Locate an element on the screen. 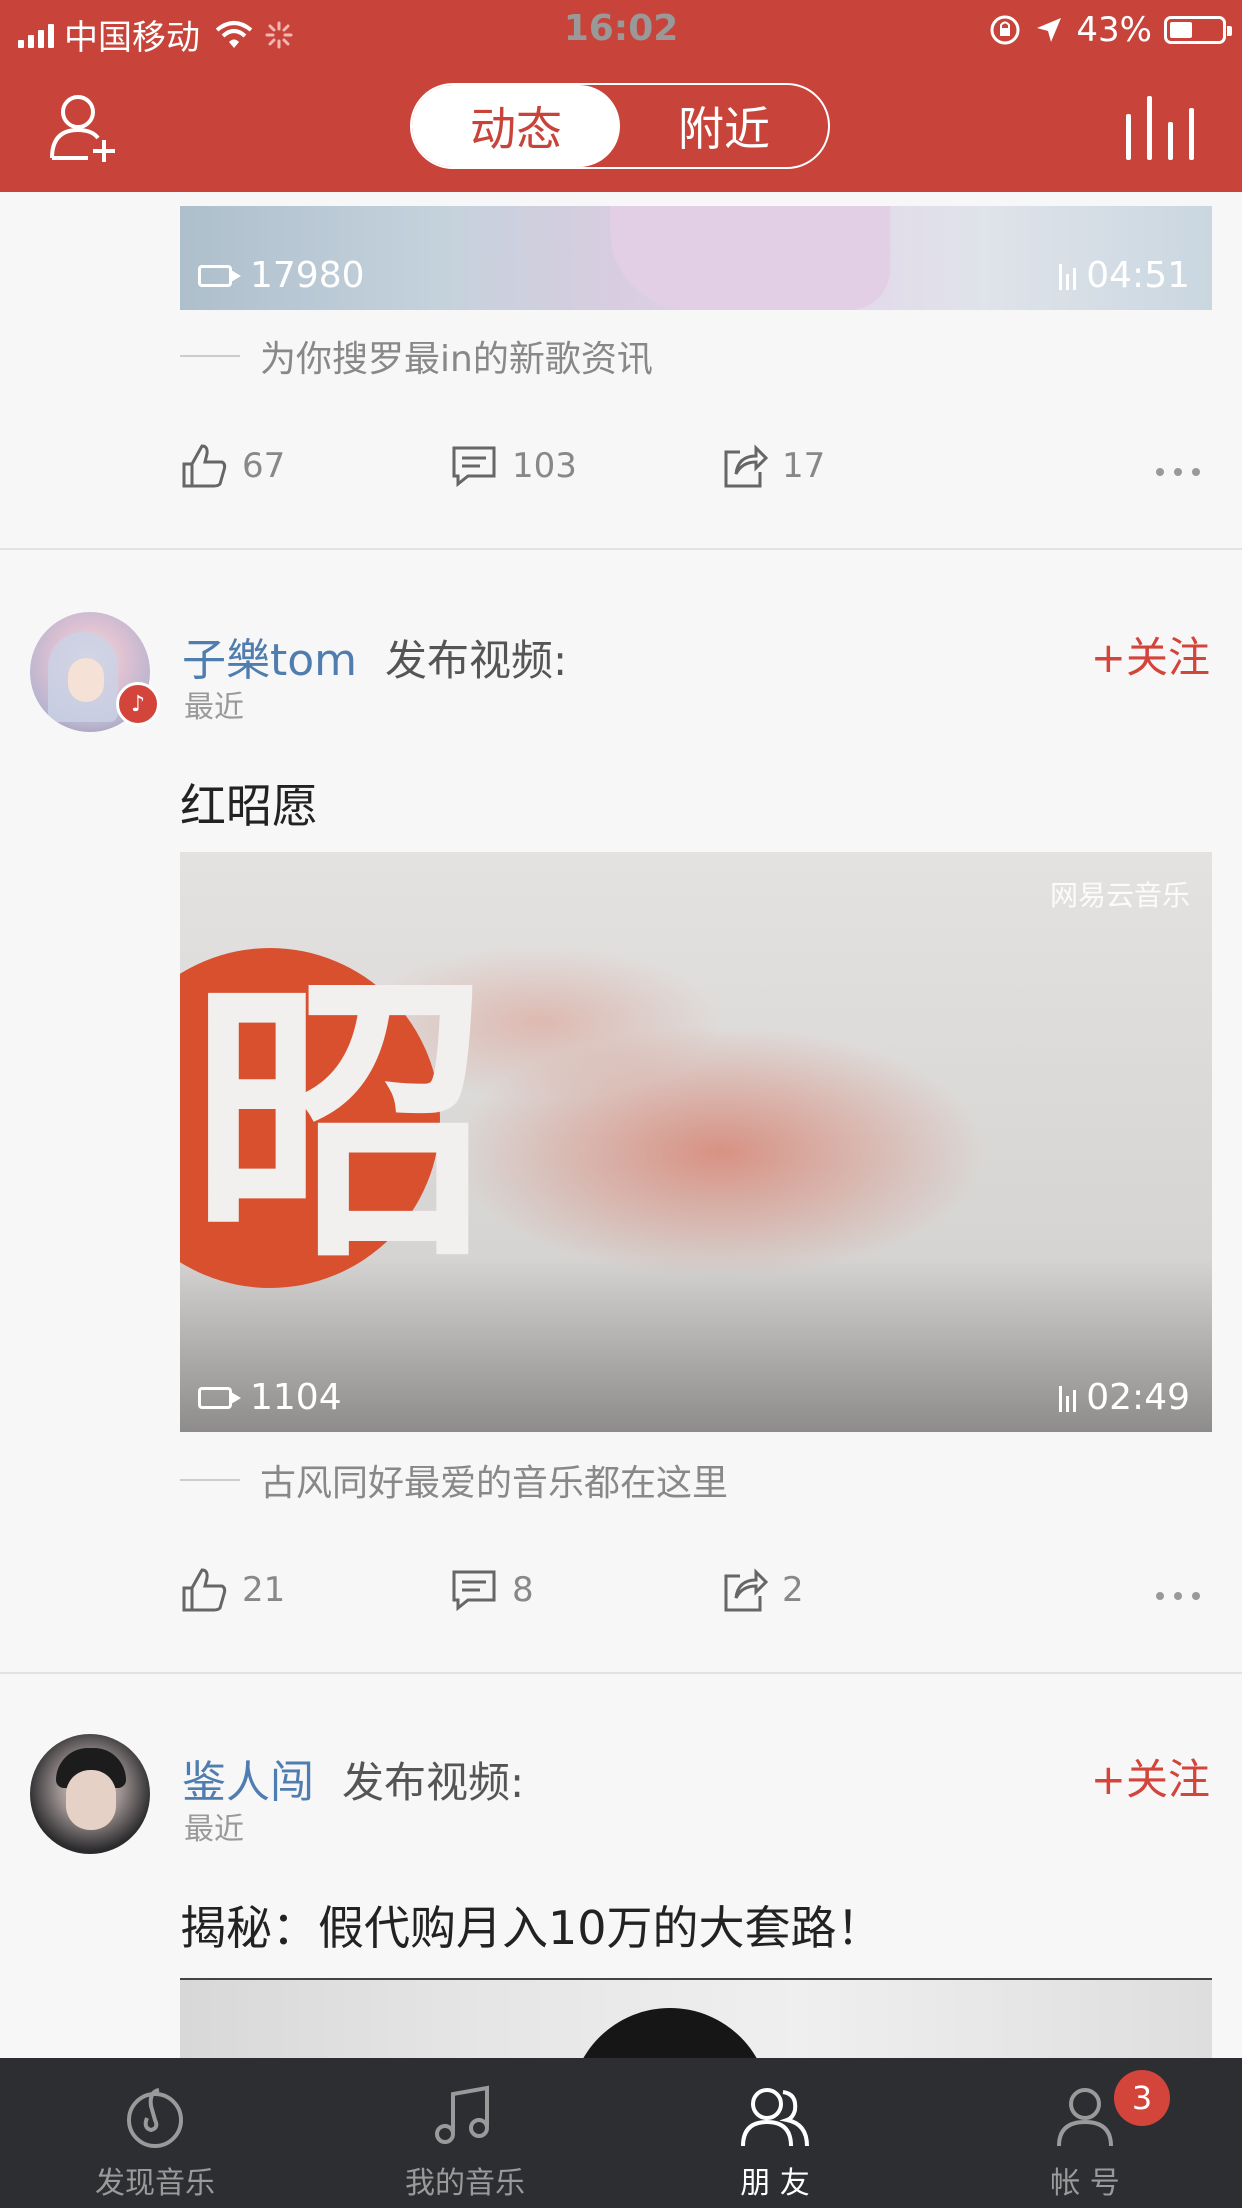 This screenshot has width=1242, height=2208. like-count: 67 is located at coordinates (264, 466).